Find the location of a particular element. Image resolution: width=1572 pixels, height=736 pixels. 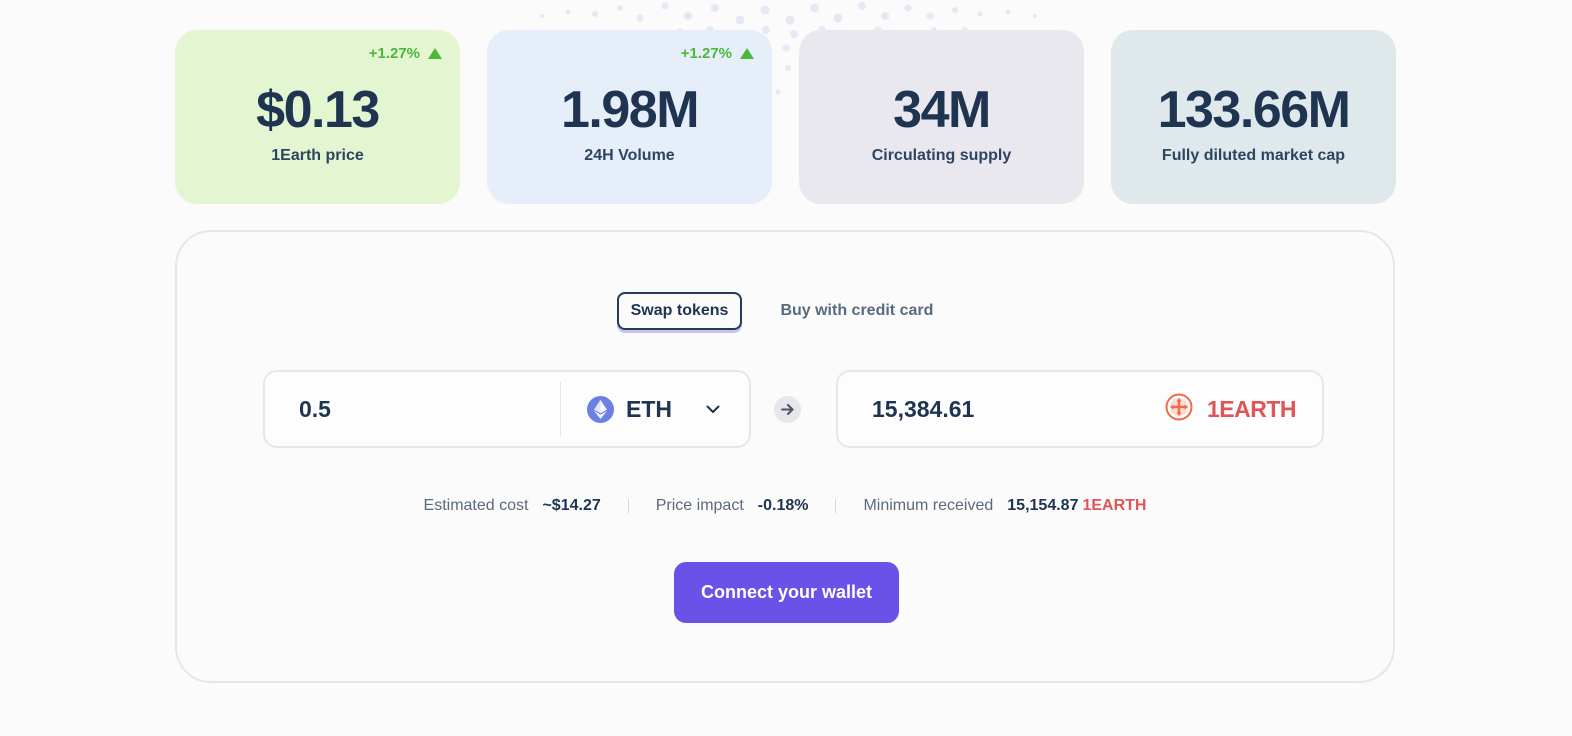

stat-label: 1Earth price is located at coordinates (317, 155).